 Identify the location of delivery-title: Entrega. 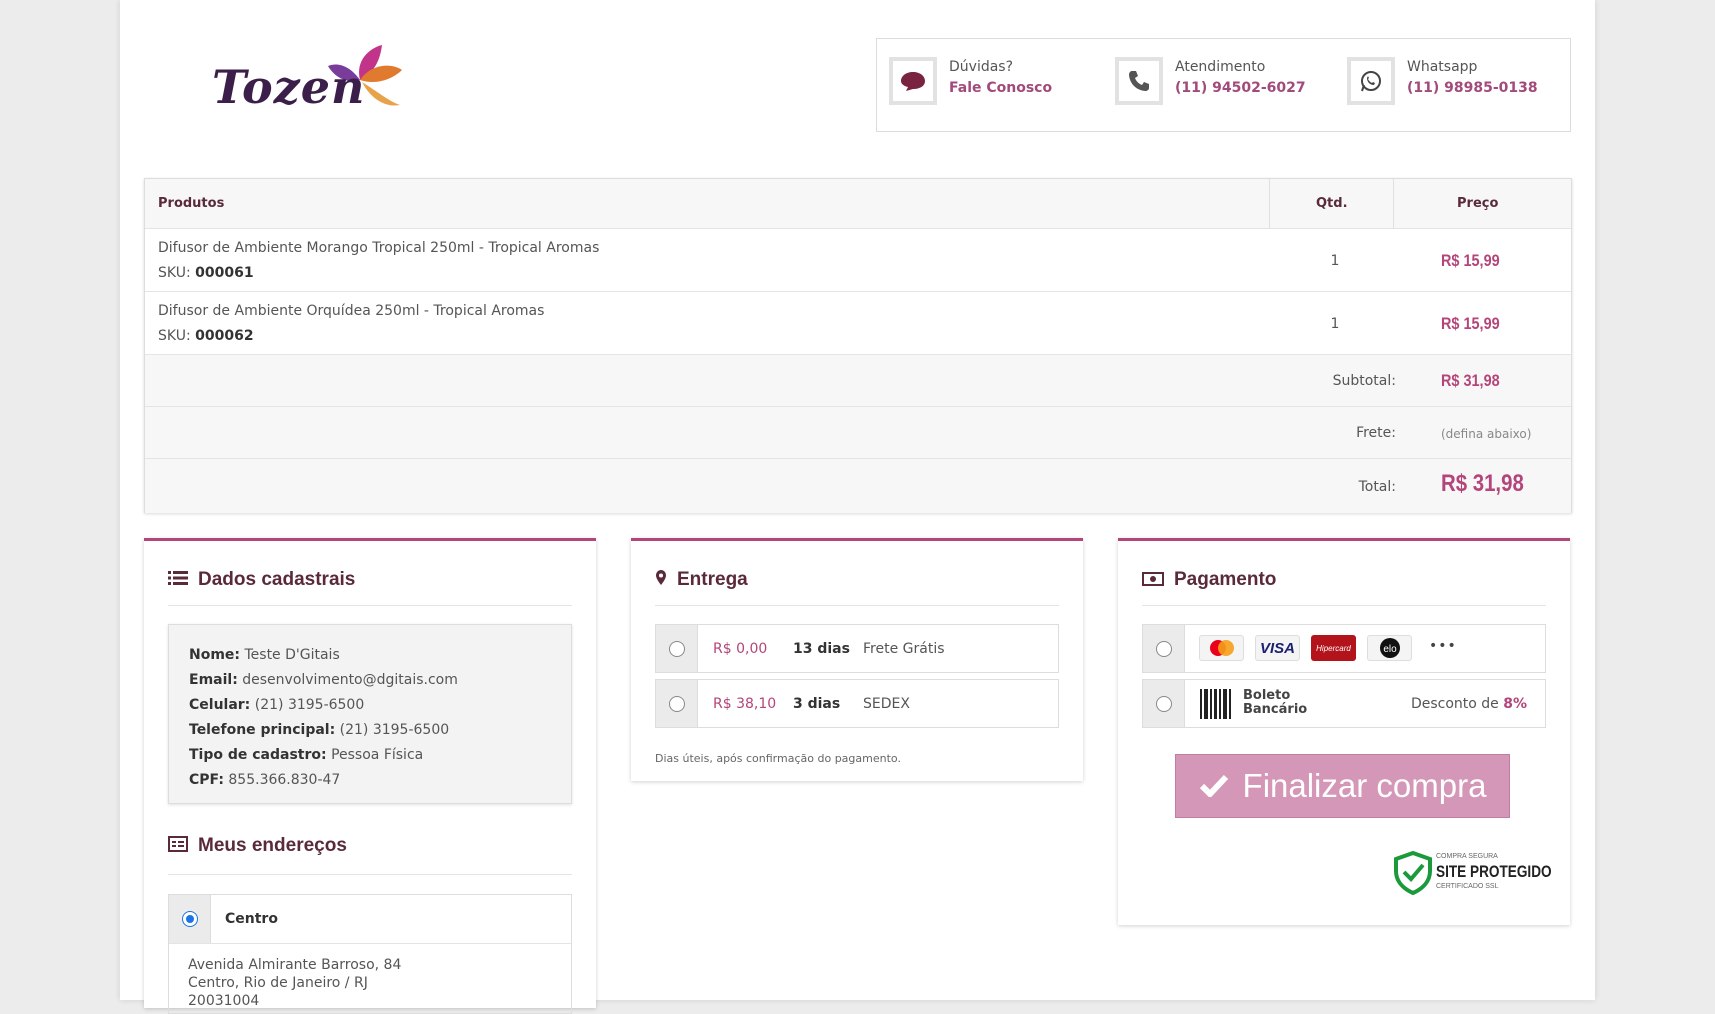
(701, 580).